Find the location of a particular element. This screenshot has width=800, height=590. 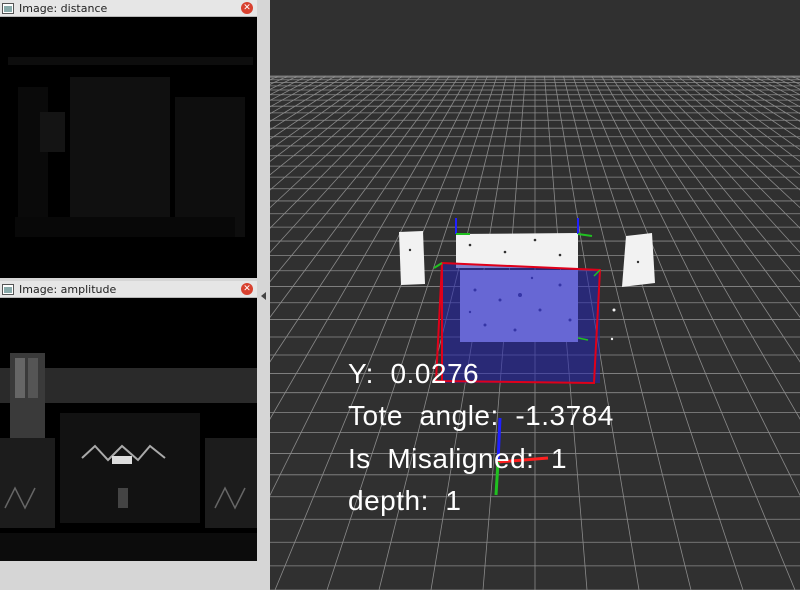

empty-panel-area is located at coordinates (128, 575).